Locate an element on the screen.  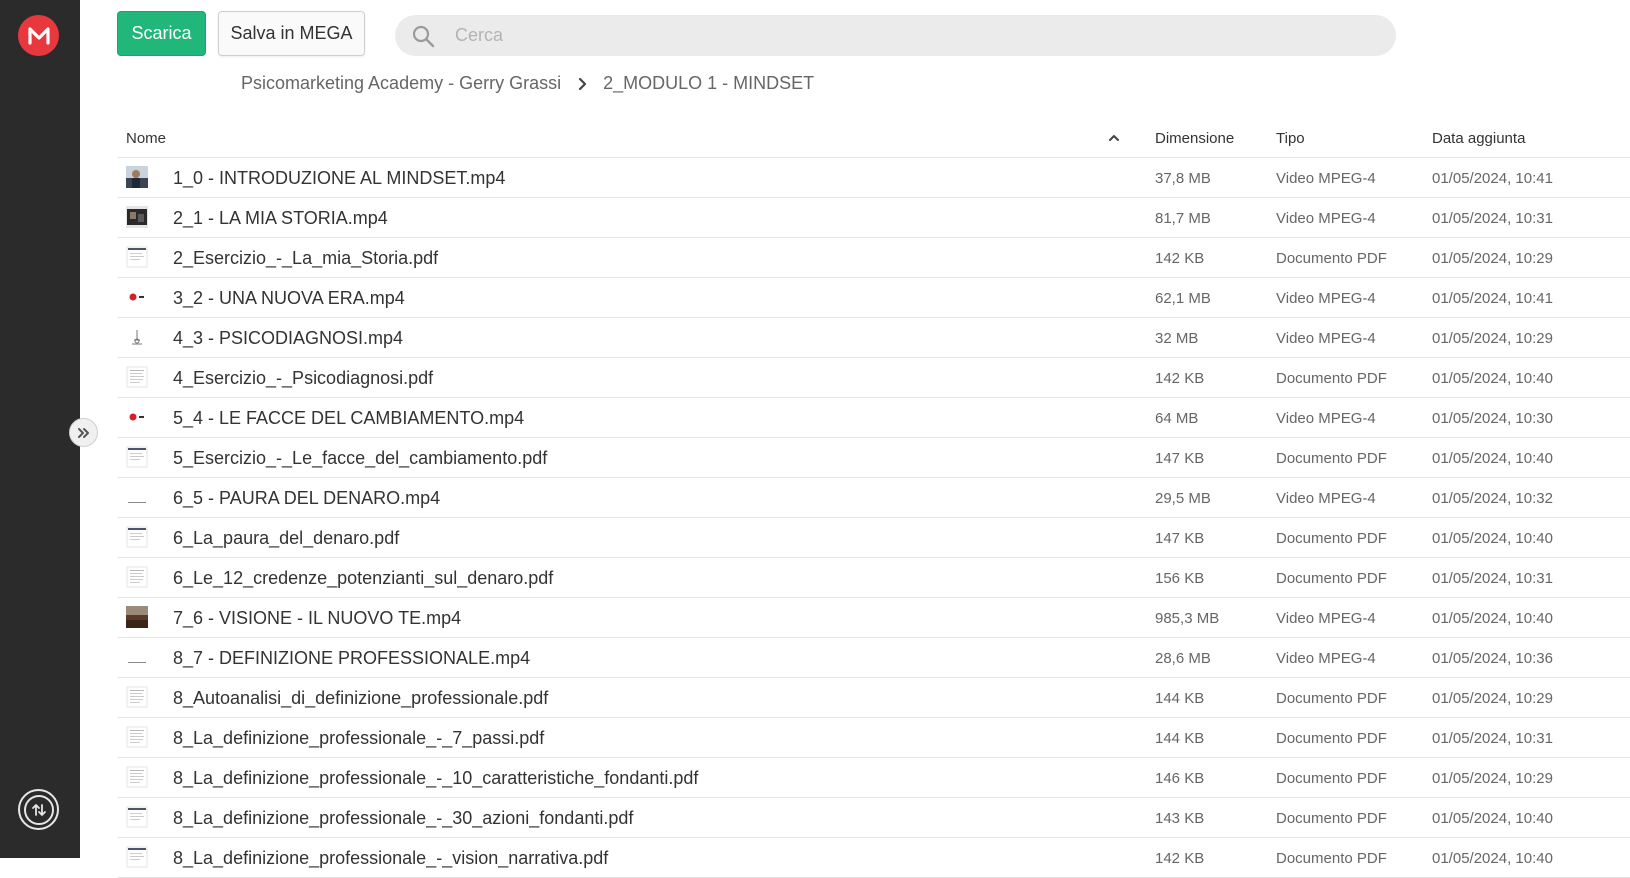
file-size: 142 KB is located at coordinates (1180, 258).